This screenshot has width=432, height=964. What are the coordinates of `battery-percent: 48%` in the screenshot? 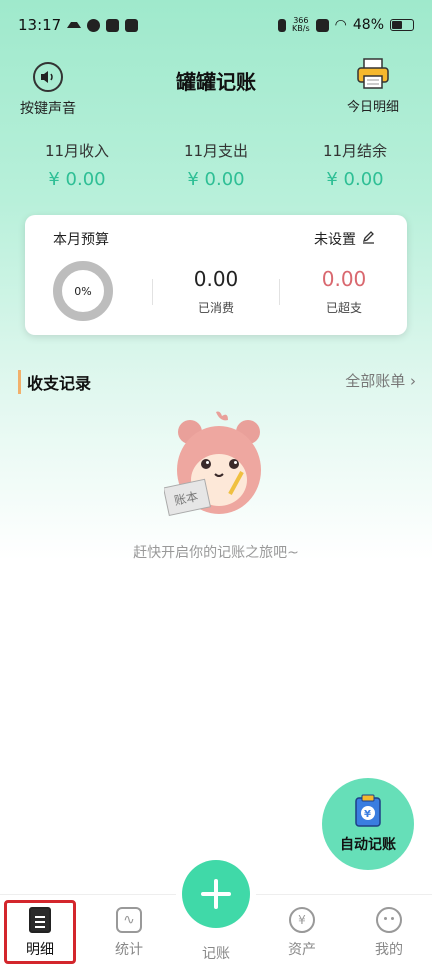 It's located at (368, 25).